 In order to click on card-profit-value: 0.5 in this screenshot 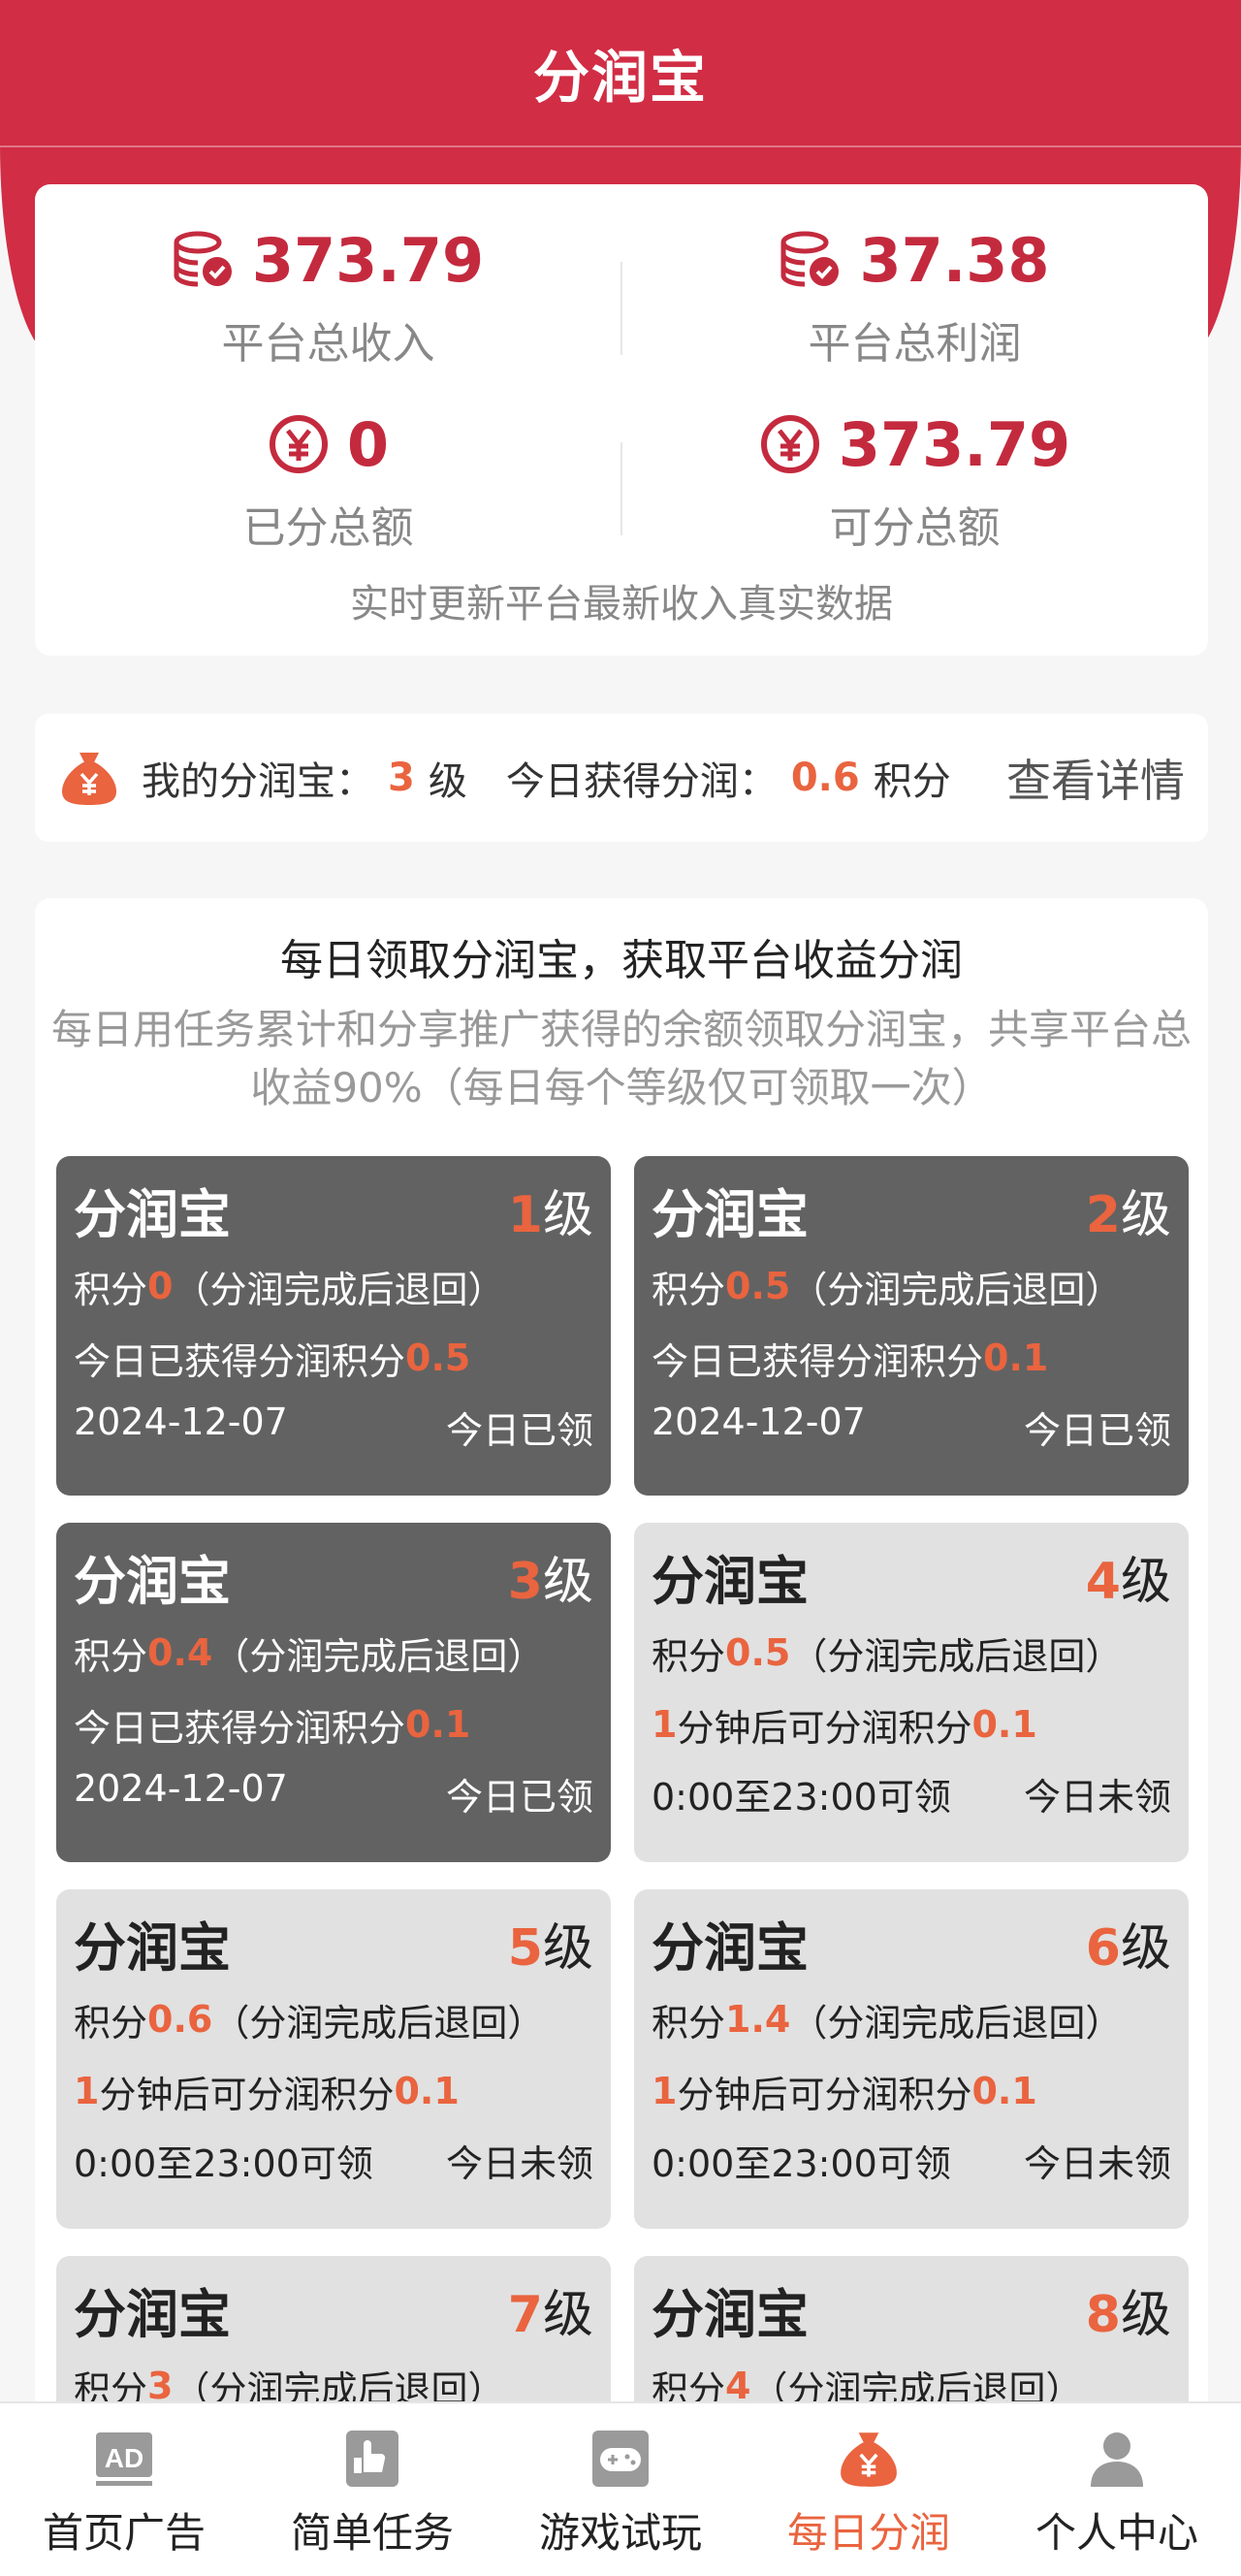, I will do `click(438, 1357)`.